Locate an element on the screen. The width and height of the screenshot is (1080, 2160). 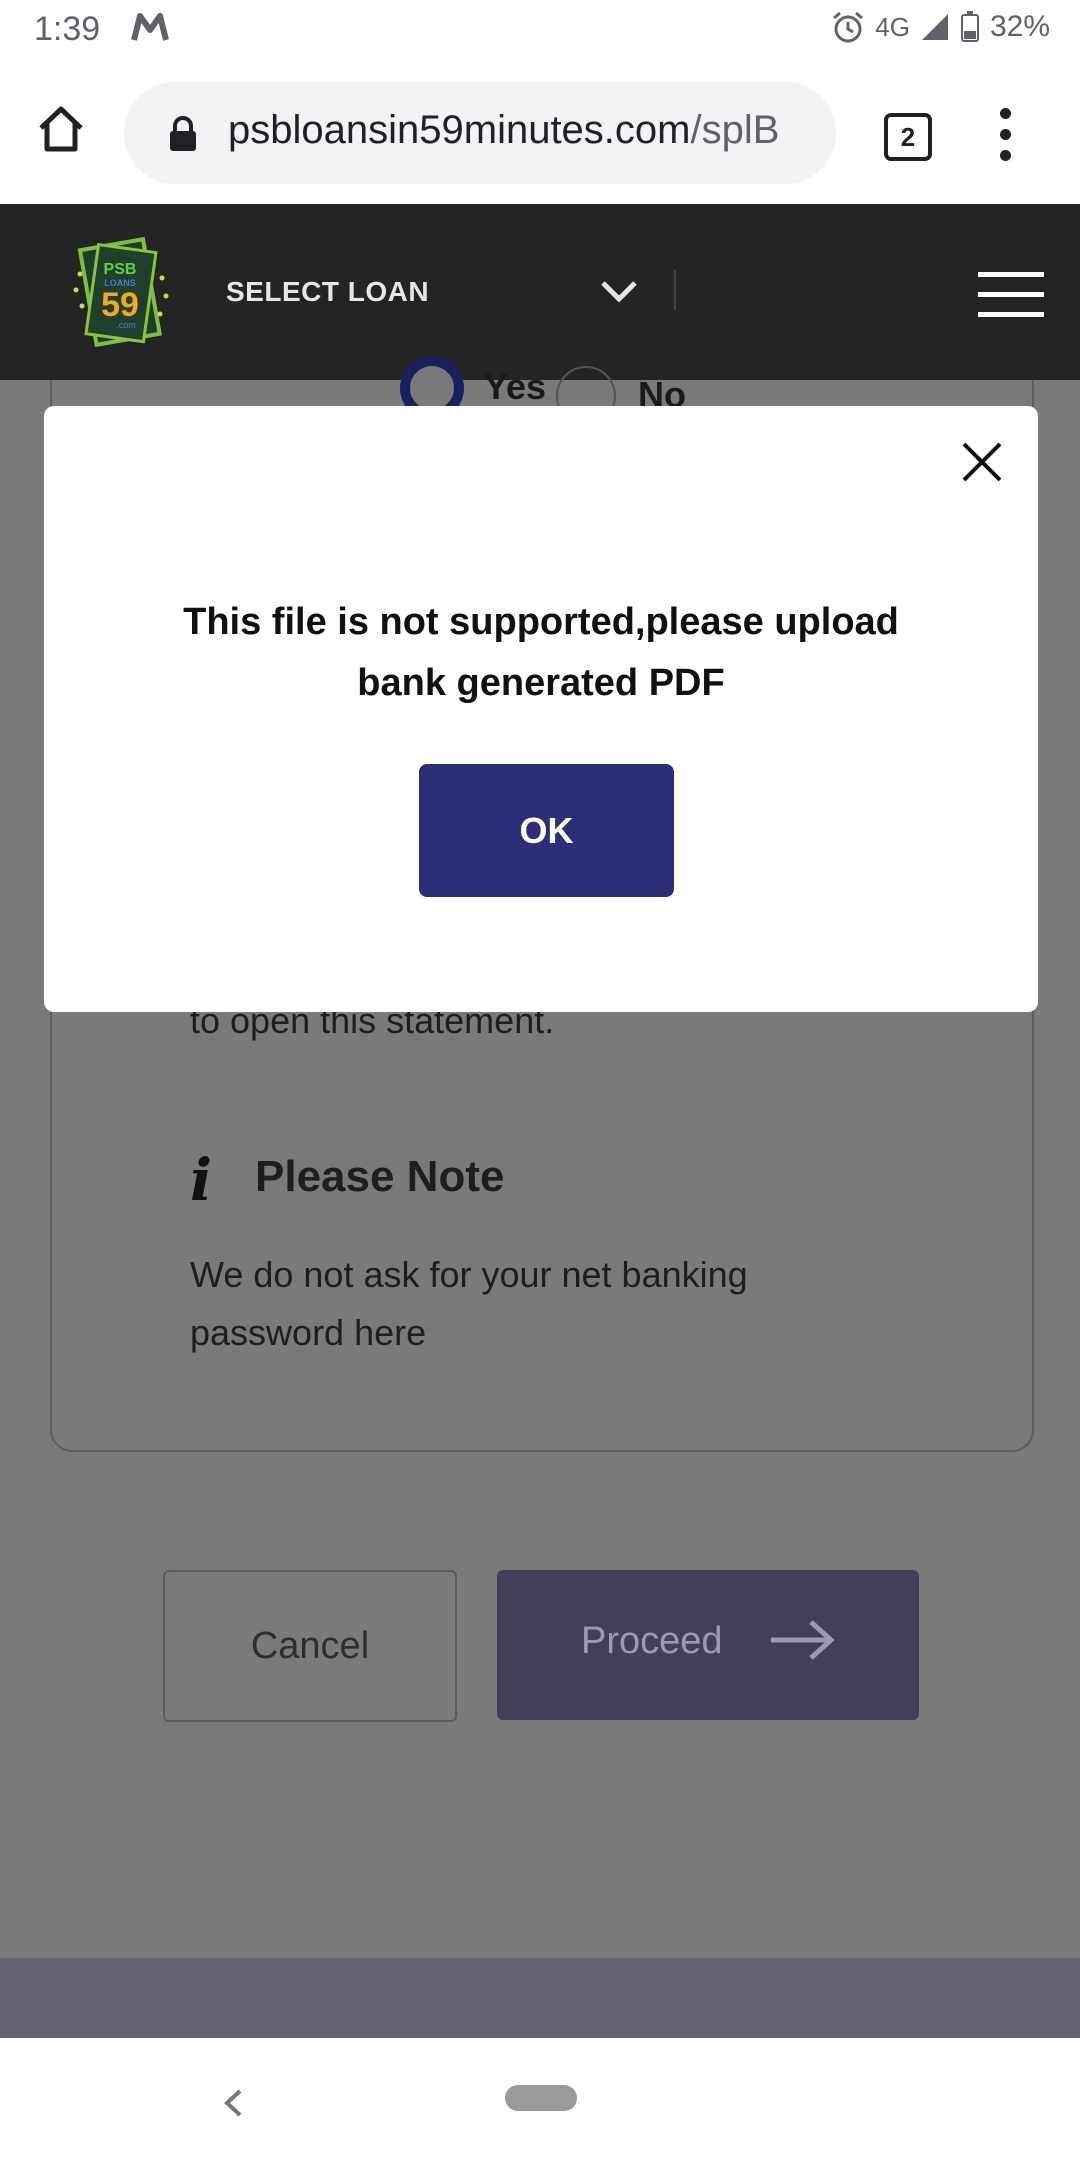
proceed-button: Proceed is located at coordinates (708, 1645).